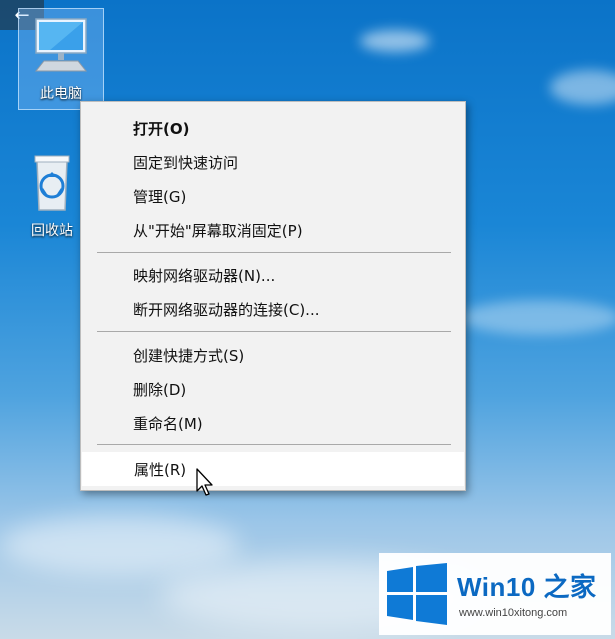 The image size is (615, 639). I want to click on menu-item-unpin-start: 从"开始"屏幕取消固定(P), so click(273, 230).